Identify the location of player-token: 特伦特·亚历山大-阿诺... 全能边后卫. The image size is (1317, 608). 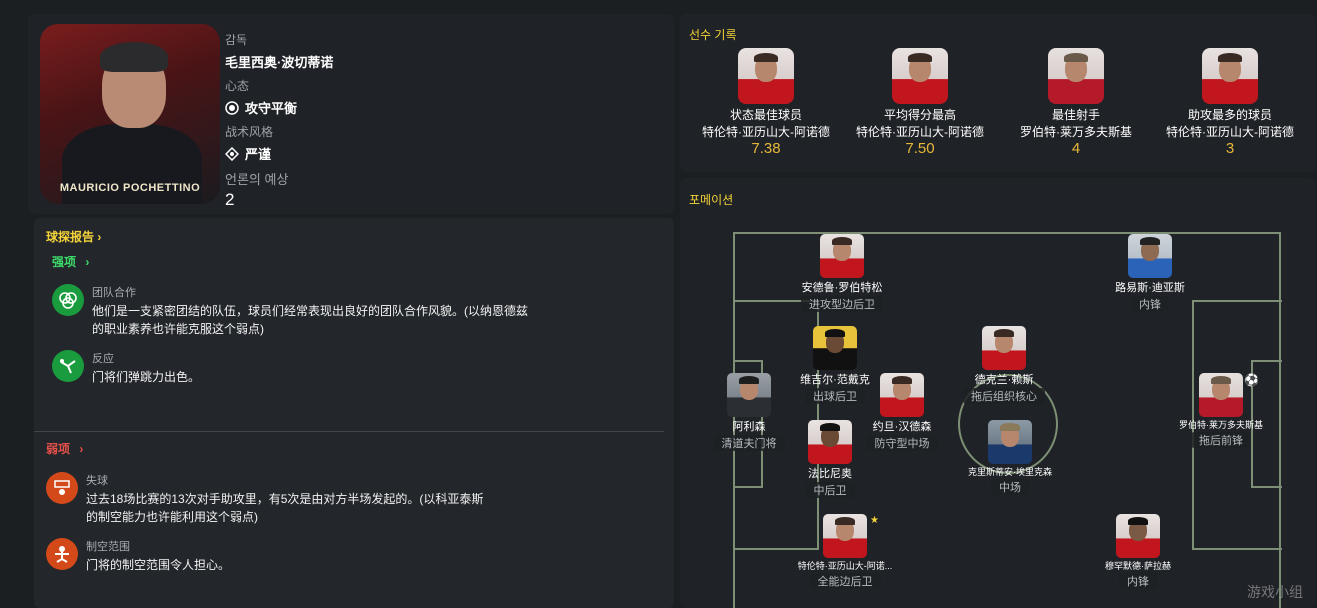
(845, 552).